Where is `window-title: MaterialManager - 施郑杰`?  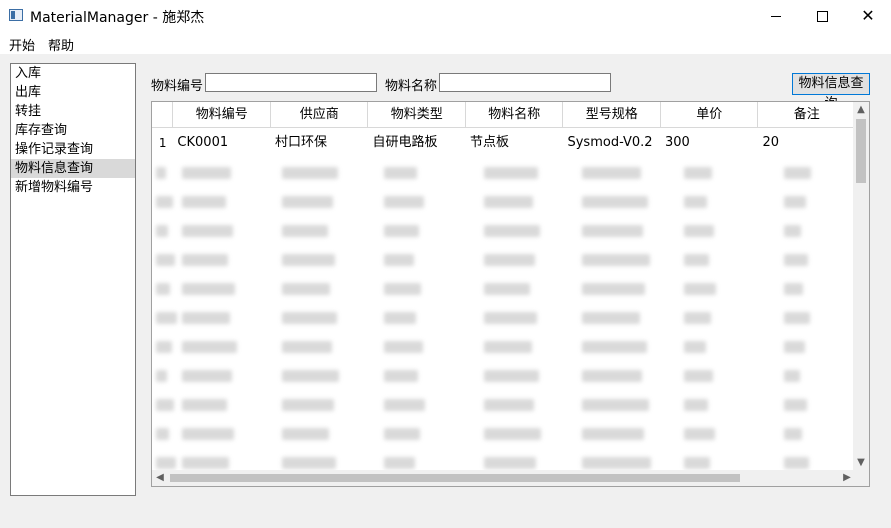 window-title: MaterialManager - 施郑杰 is located at coordinates (117, 18).